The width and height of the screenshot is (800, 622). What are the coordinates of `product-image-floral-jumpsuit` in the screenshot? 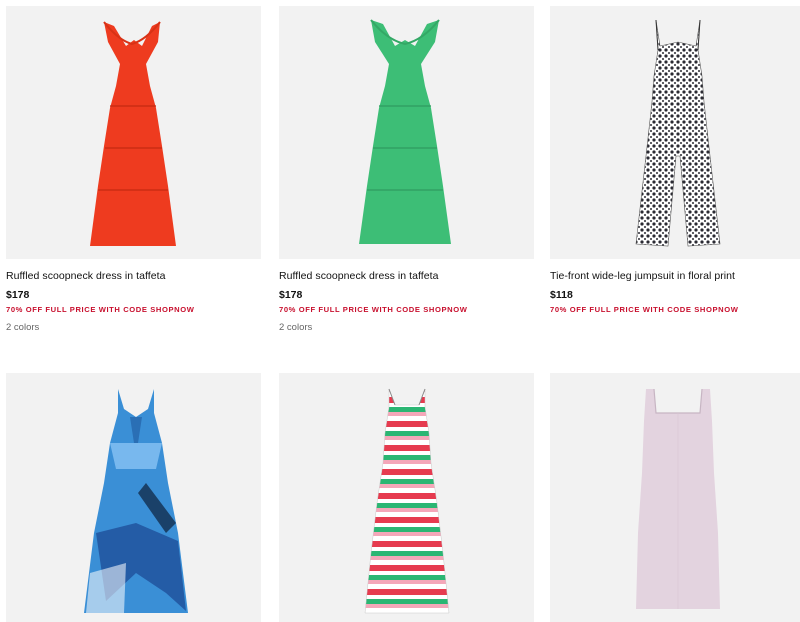 It's located at (675, 132).